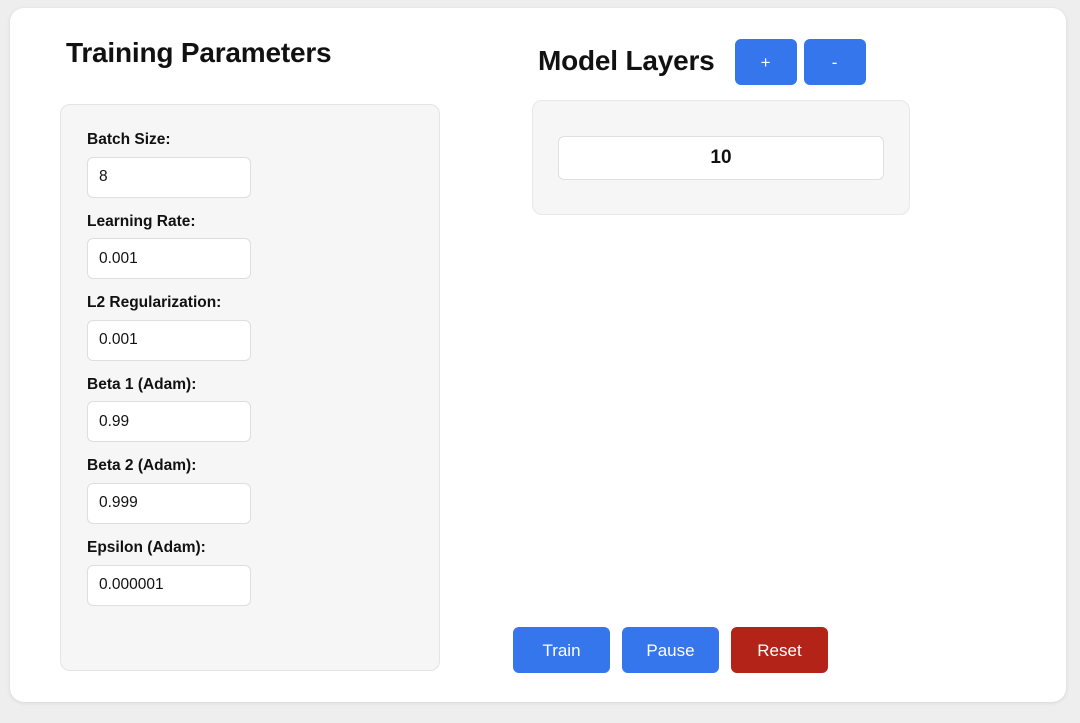 The image size is (1080, 723). What do you see at coordinates (169, 177) in the screenshot?
I see `batch-size-input` at bounding box center [169, 177].